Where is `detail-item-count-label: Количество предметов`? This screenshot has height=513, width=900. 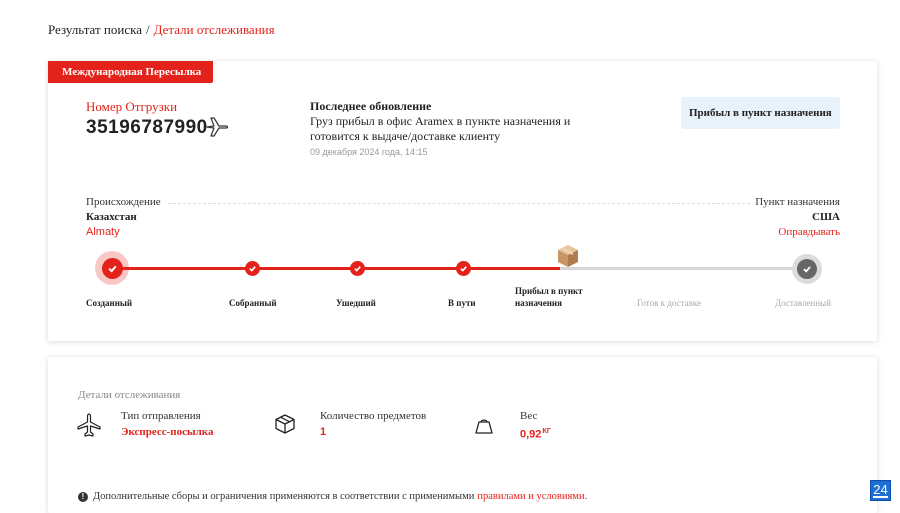
detail-item-count-label: Количество предметов is located at coordinates (373, 416).